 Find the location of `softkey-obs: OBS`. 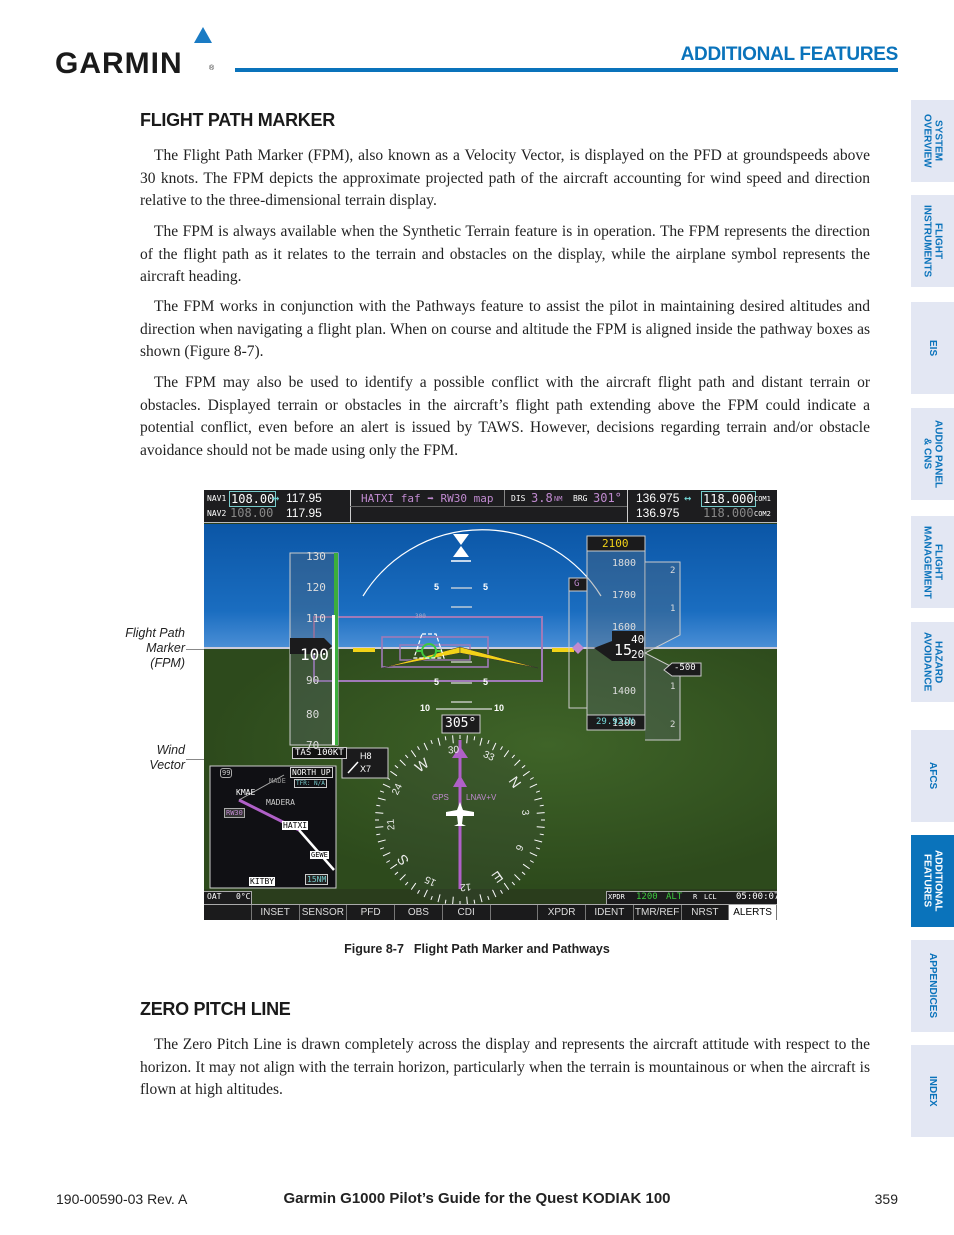

softkey-obs: OBS is located at coordinates (419, 912).